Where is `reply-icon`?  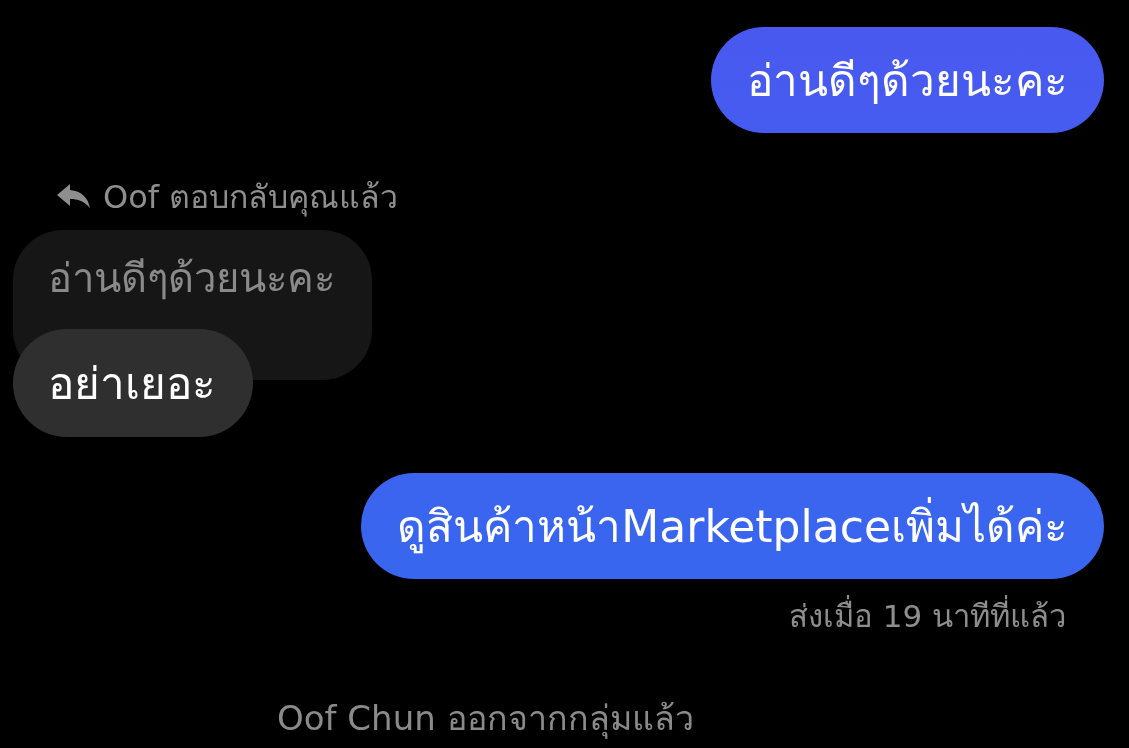 reply-icon is located at coordinates (73, 196).